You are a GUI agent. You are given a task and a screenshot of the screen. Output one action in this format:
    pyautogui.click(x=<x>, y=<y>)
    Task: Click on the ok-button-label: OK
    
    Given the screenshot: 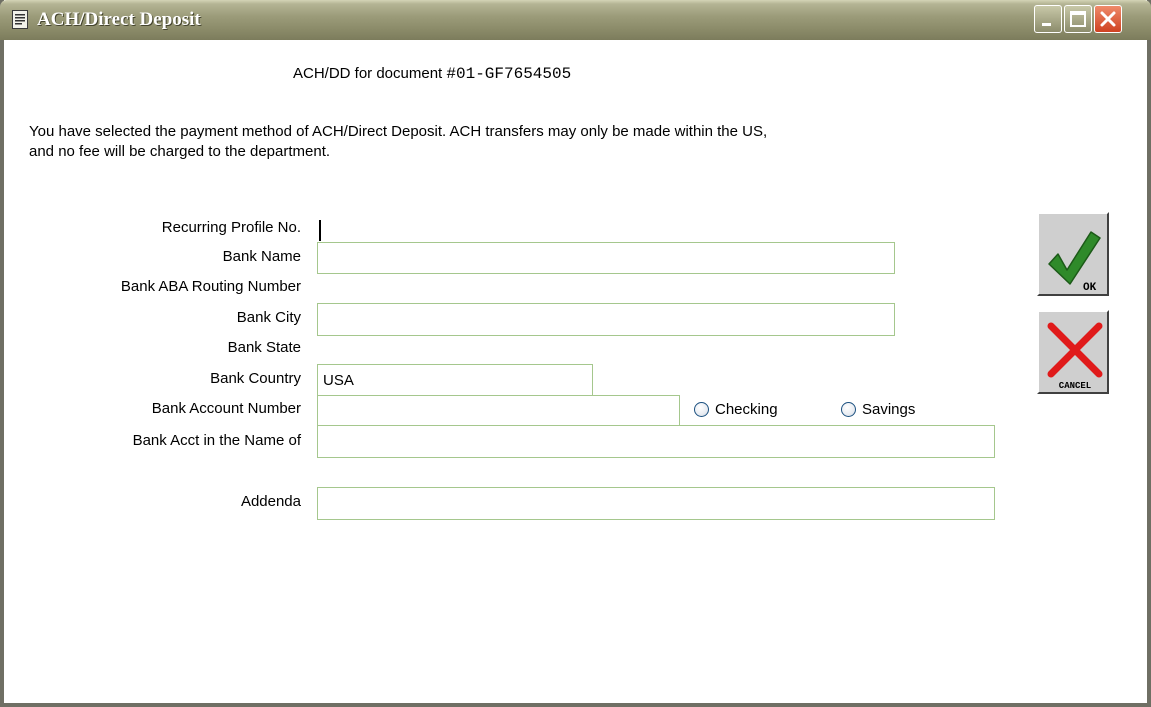 What is the action you would take?
    pyautogui.click(x=1090, y=288)
    